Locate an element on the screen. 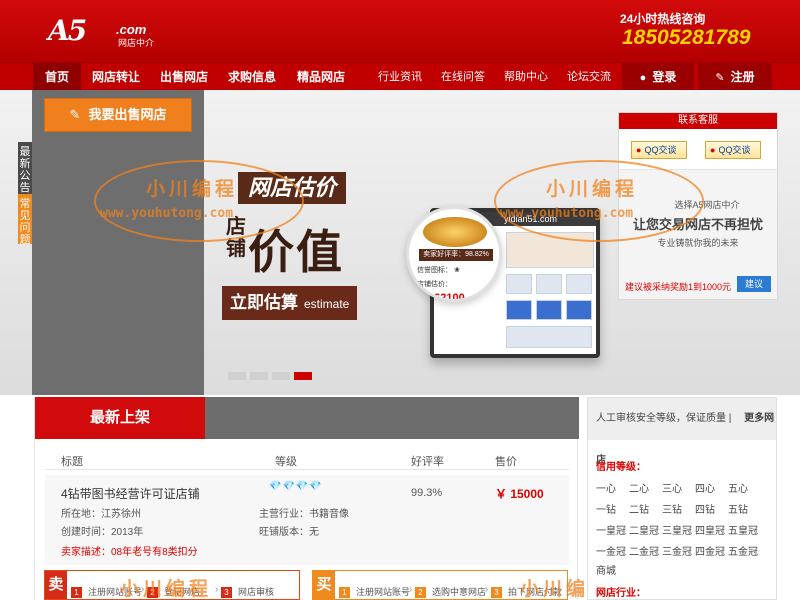  buy-step-1: 1 注册网站账号 is located at coordinates (374, 591).